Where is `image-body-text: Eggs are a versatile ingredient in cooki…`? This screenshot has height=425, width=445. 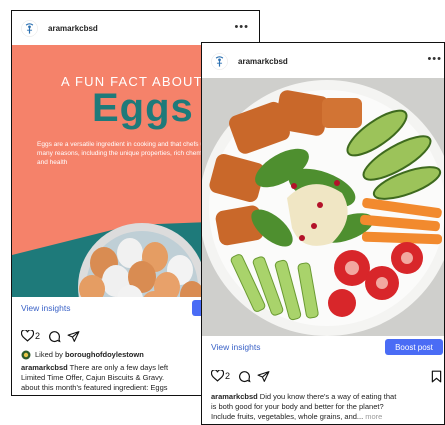
image-body-text: Eggs are a versatile ingredient in cooki… is located at coordinates (129, 153).